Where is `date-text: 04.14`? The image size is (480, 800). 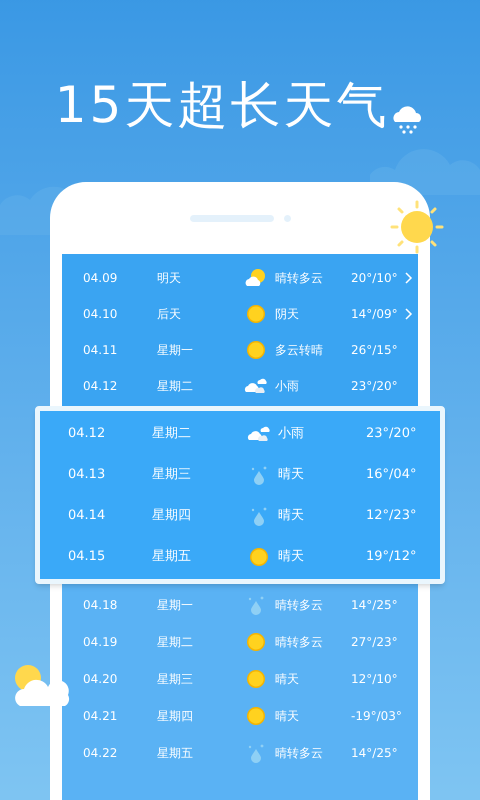
date-text: 04.14 is located at coordinates (87, 515).